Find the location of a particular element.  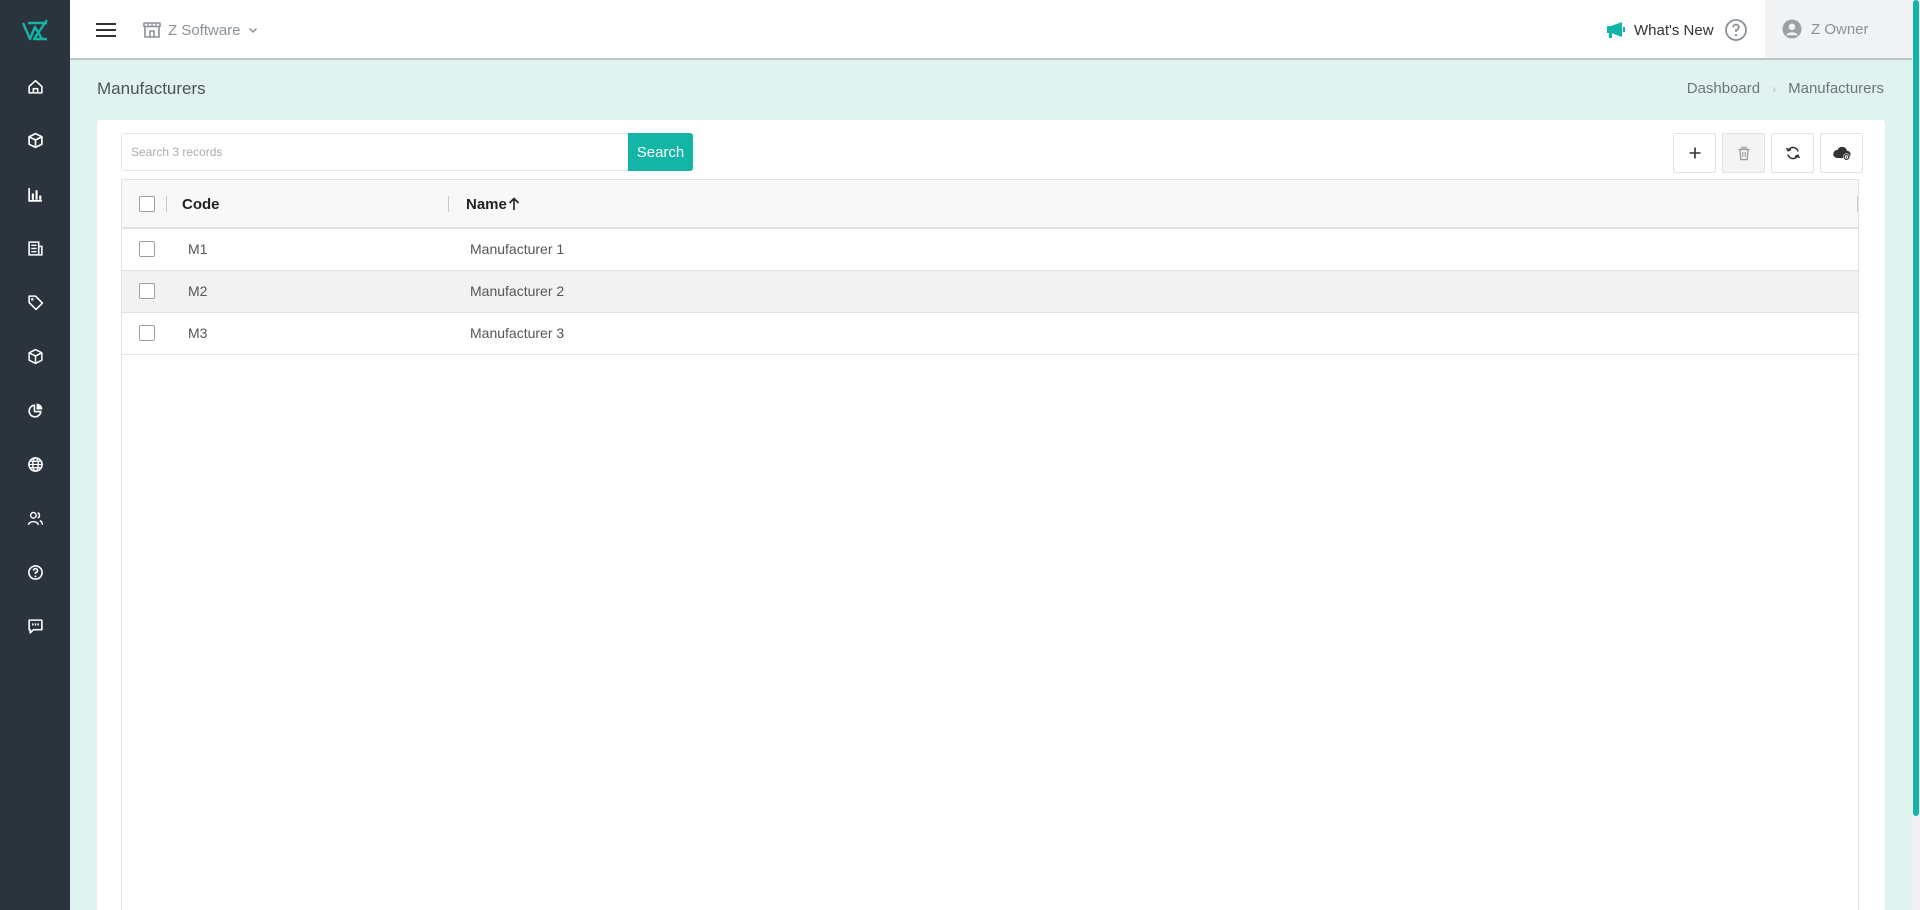

sidebar-item-statistics is located at coordinates (35, 410).